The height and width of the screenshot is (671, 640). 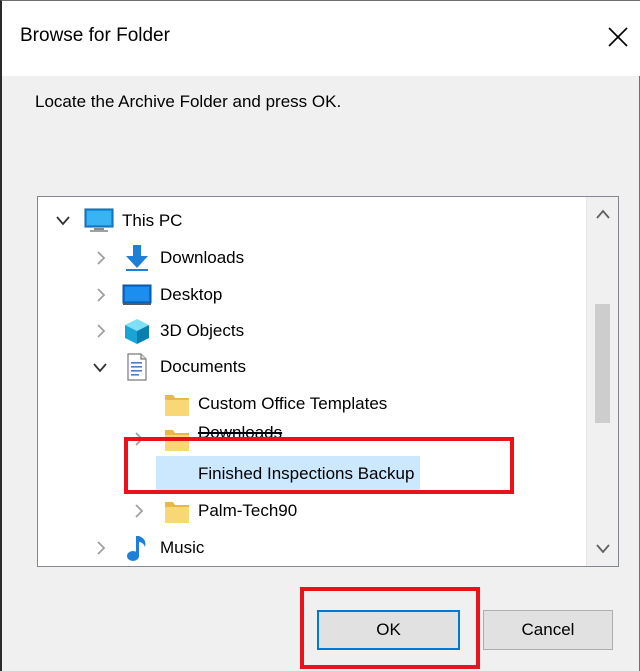 What do you see at coordinates (152, 220) in the screenshot?
I see `tree-item-label: This PC` at bounding box center [152, 220].